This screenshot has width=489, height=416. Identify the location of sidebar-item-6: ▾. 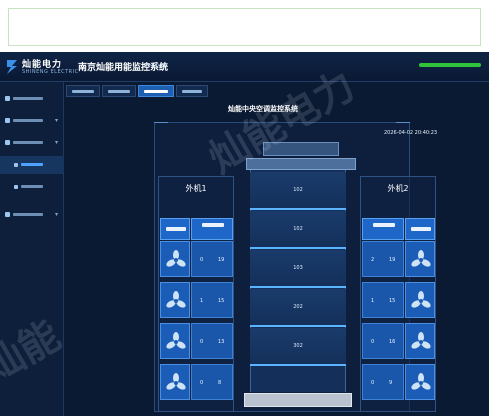
(32, 215).